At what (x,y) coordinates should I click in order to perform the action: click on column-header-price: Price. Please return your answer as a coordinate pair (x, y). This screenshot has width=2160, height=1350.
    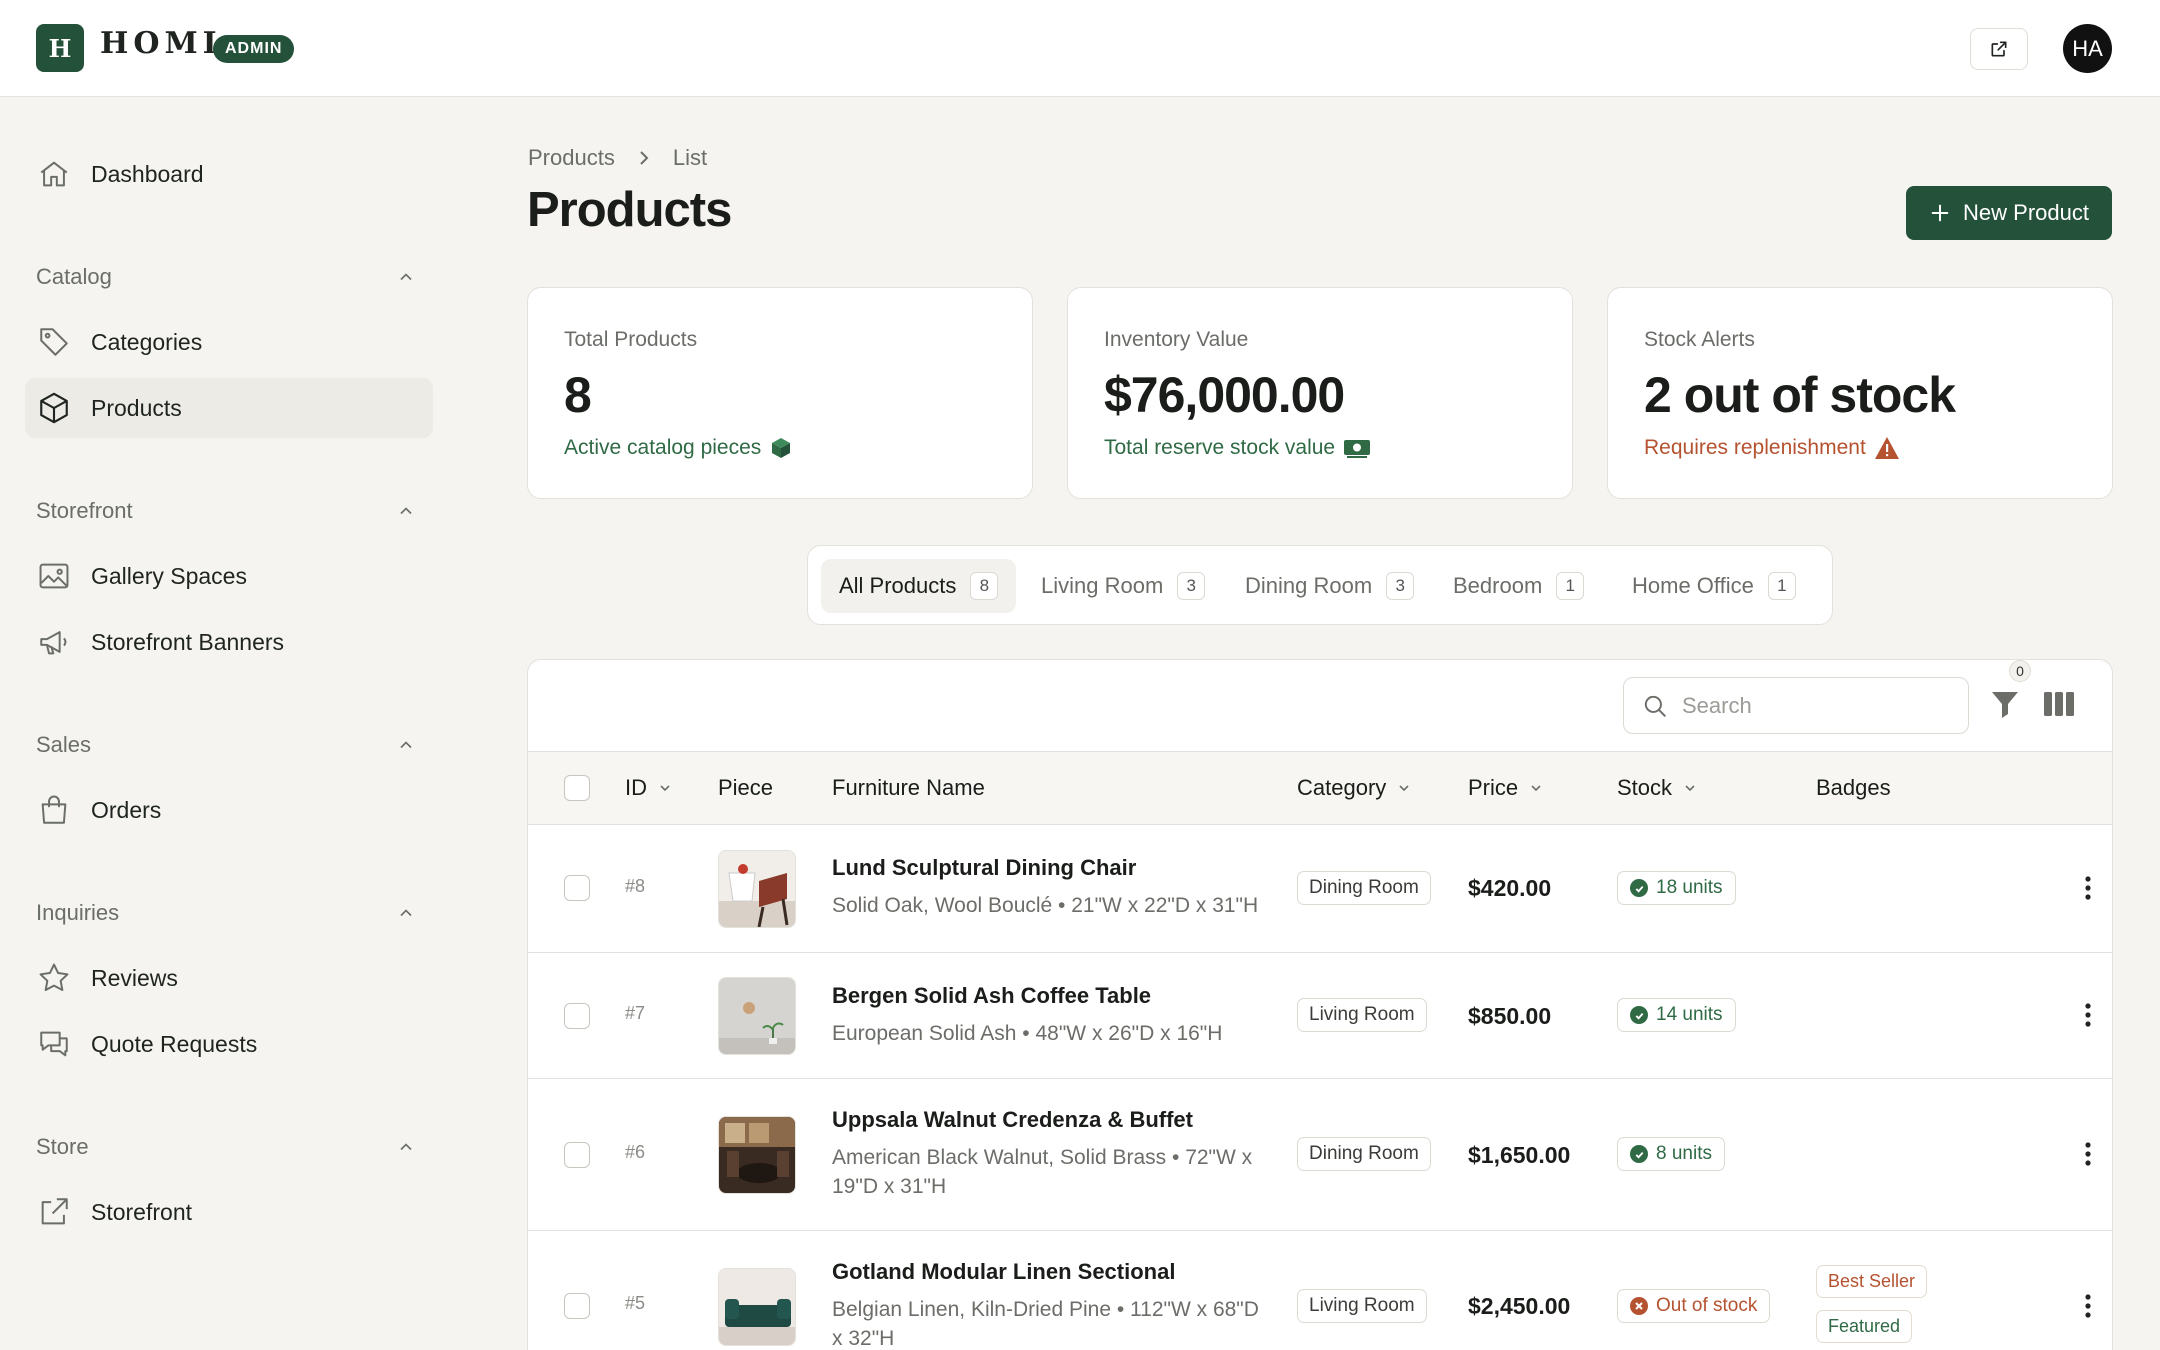
    Looking at the image, I should click on (1506, 788).